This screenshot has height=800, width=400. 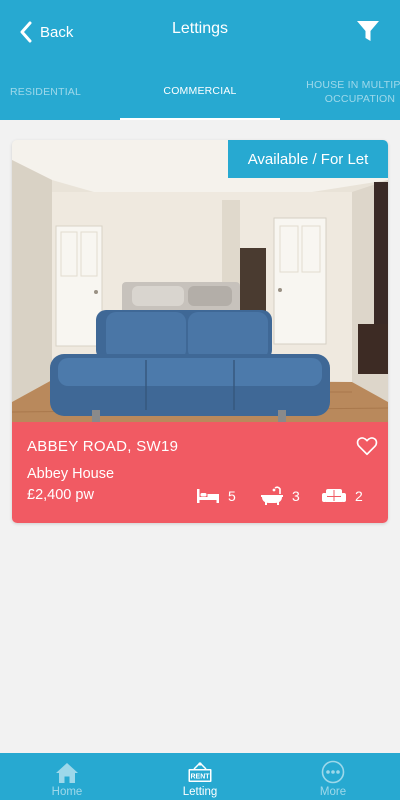 What do you see at coordinates (334, 495) in the screenshot?
I see `sofa-icon` at bounding box center [334, 495].